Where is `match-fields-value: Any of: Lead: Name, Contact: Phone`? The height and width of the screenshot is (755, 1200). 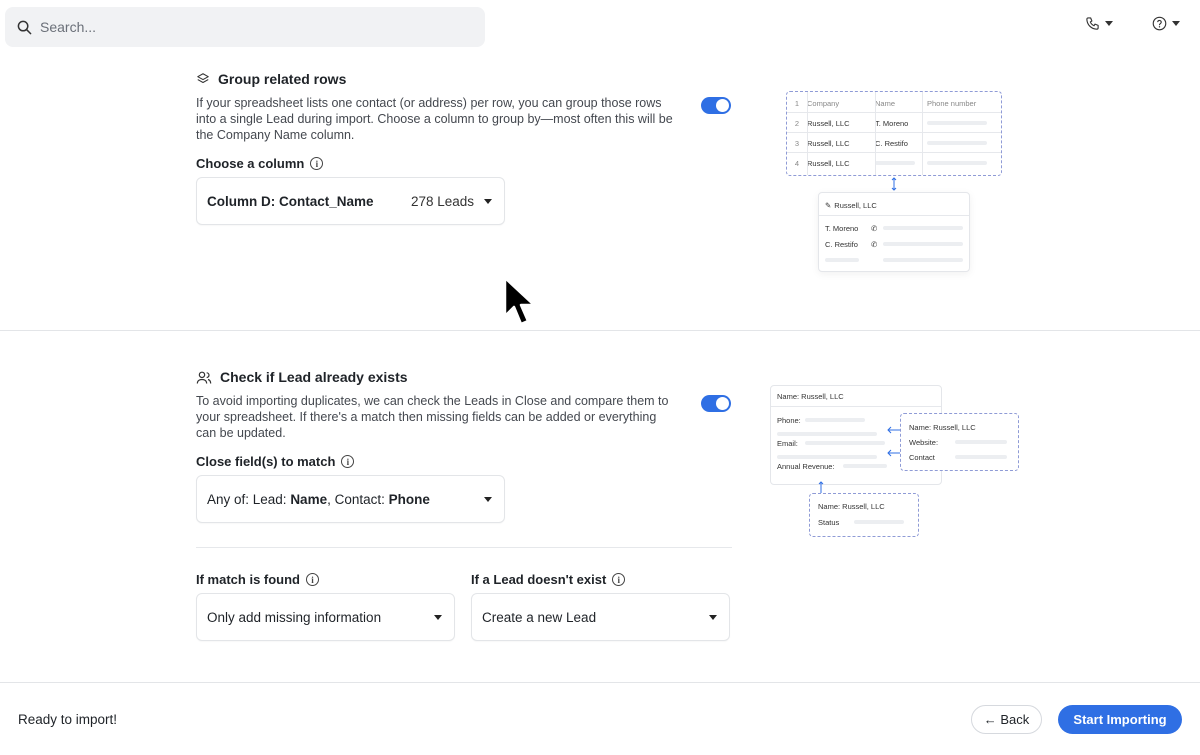
match-fields-value: Any of: Lead: Name, Contact: Phone is located at coordinates (340, 499).